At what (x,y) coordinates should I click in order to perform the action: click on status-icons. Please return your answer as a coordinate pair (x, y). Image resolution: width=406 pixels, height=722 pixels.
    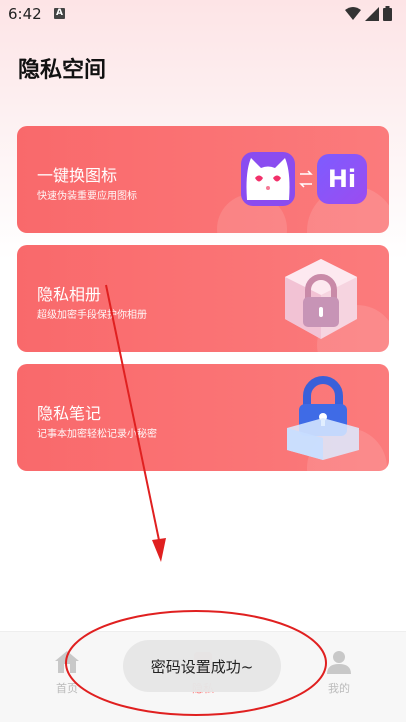
    Looking at the image, I should click on (368, 13).